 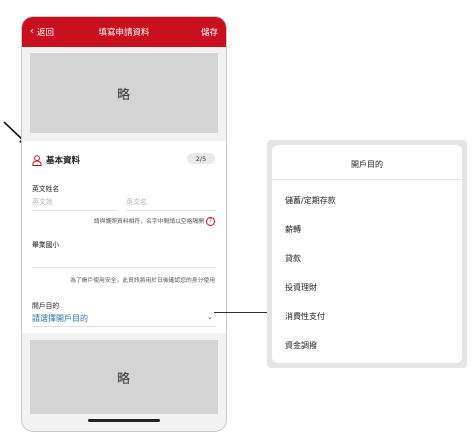 I want to click on purpose-select: 請選擇開戶目的, so click(x=60, y=318).